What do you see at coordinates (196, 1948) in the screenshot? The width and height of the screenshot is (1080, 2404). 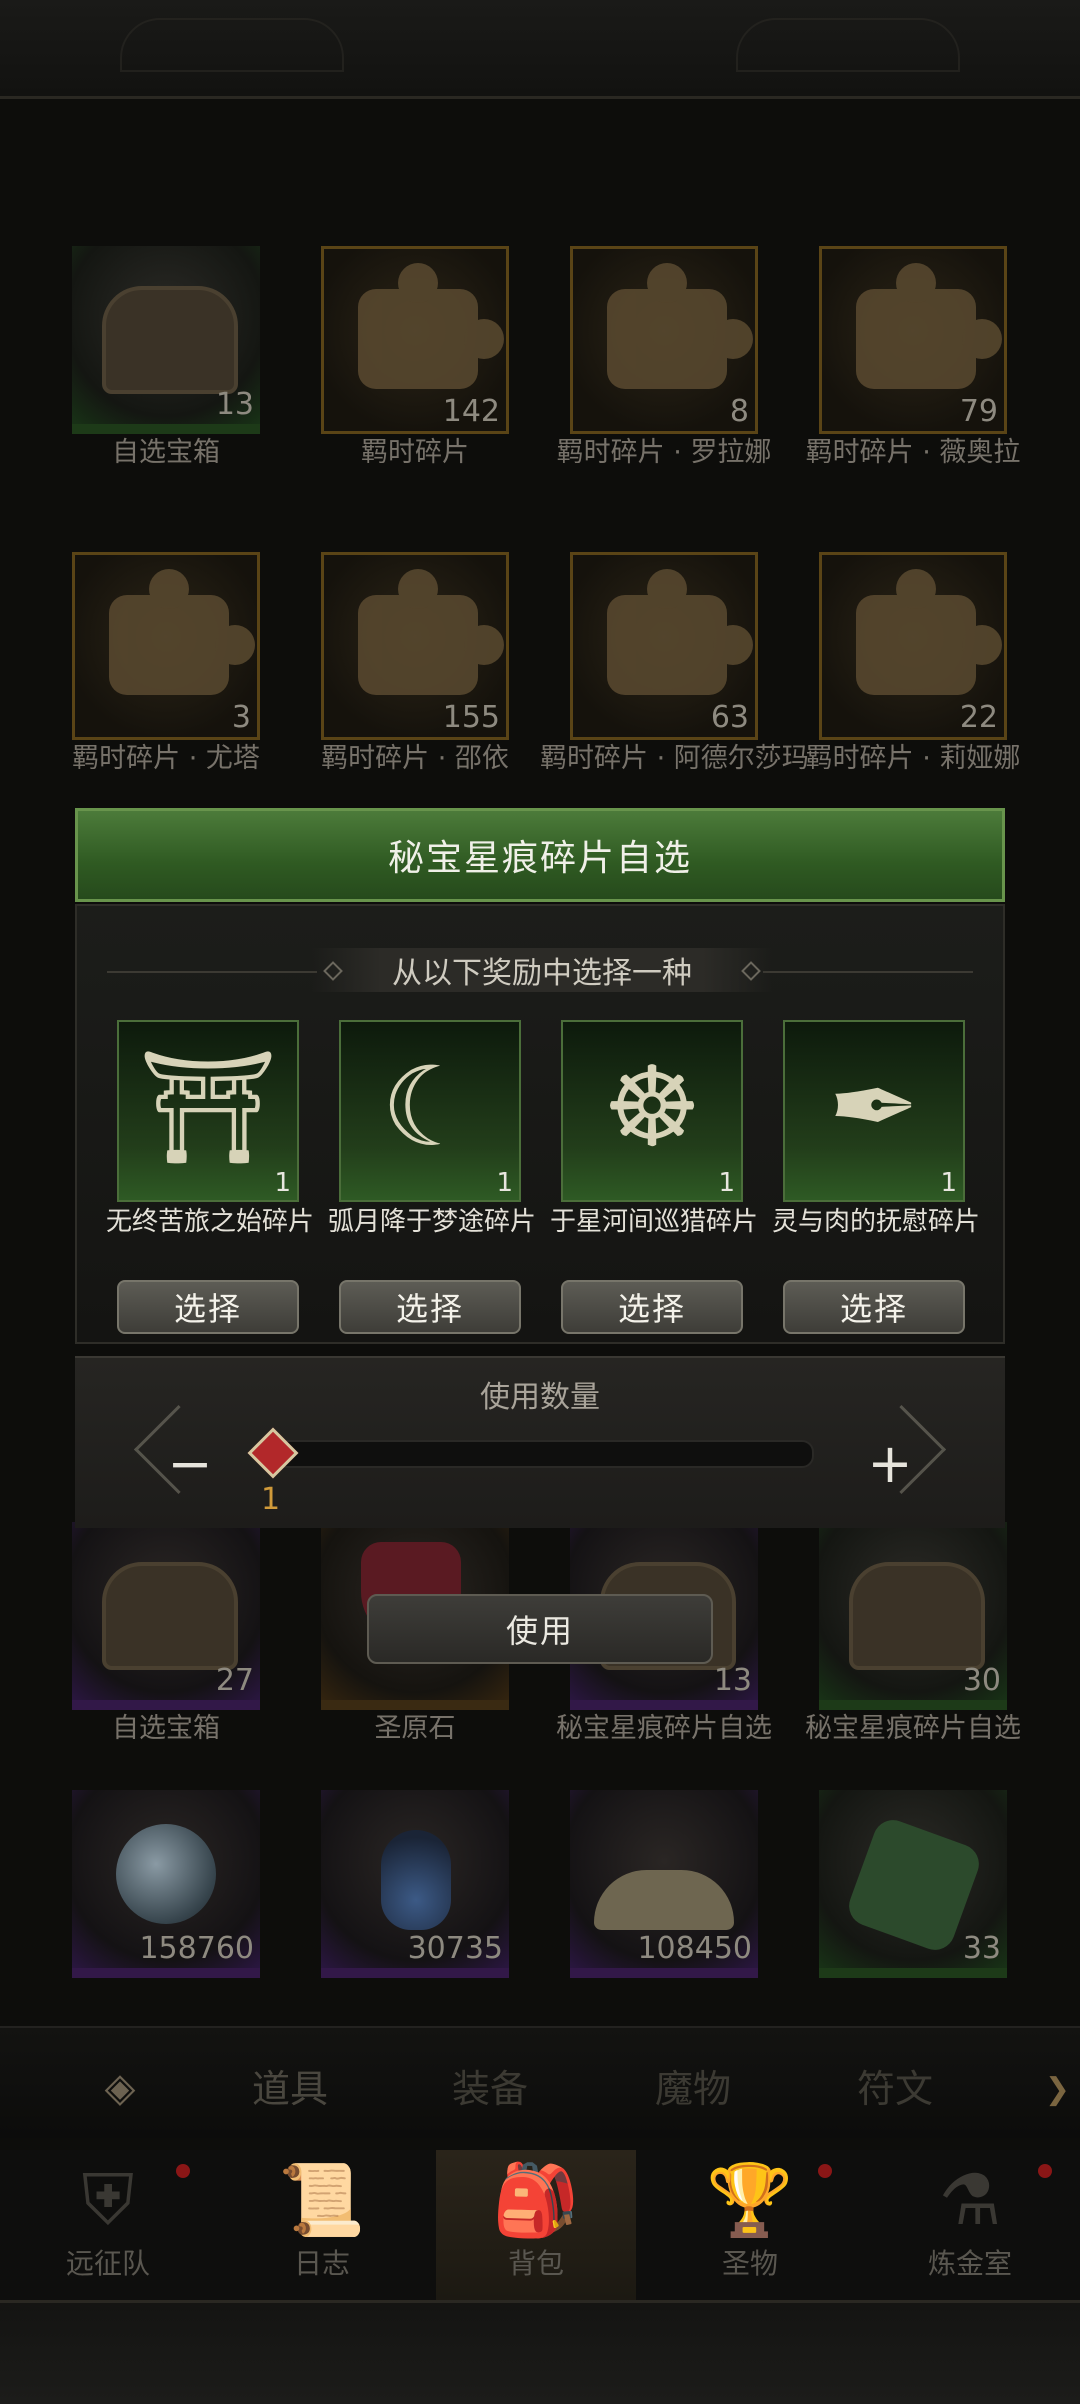 I see `item-count: 158760` at bounding box center [196, 1948].